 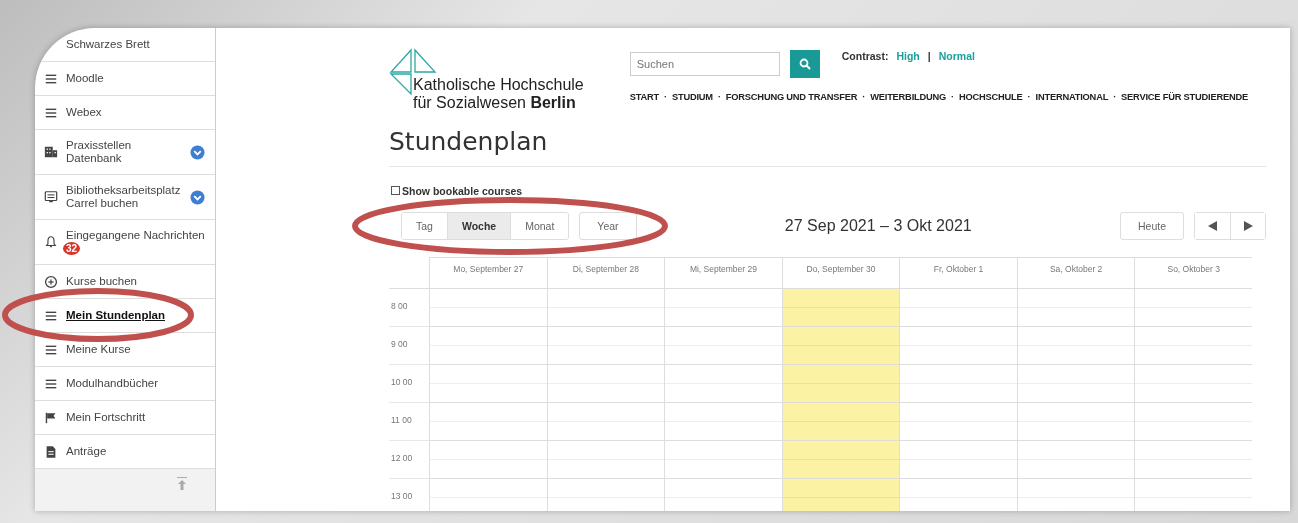 What do you see at coordinates (51, 242) in the screenshot?
I see `bell-icon` at bounding box center [51, 242].